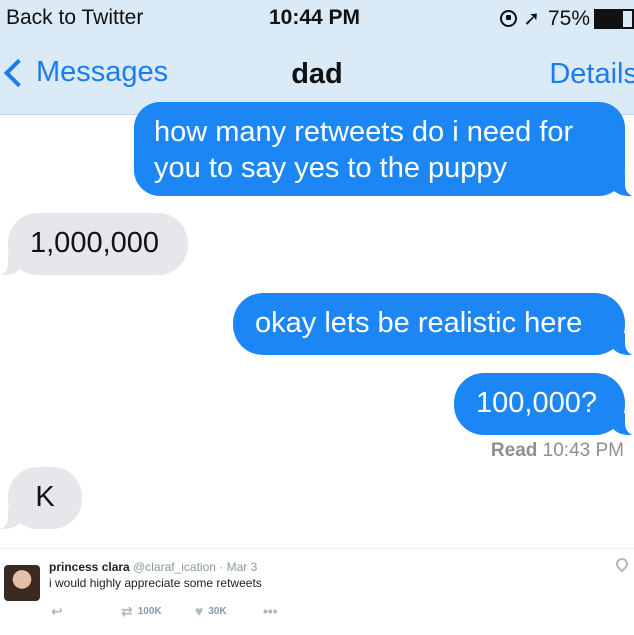 The height and width of the screenshot is (635, 634). What do you see at coordinates (509, 18) in the screenshot?
I see `orientation-lock-icon` at bounding box center [509, 18].